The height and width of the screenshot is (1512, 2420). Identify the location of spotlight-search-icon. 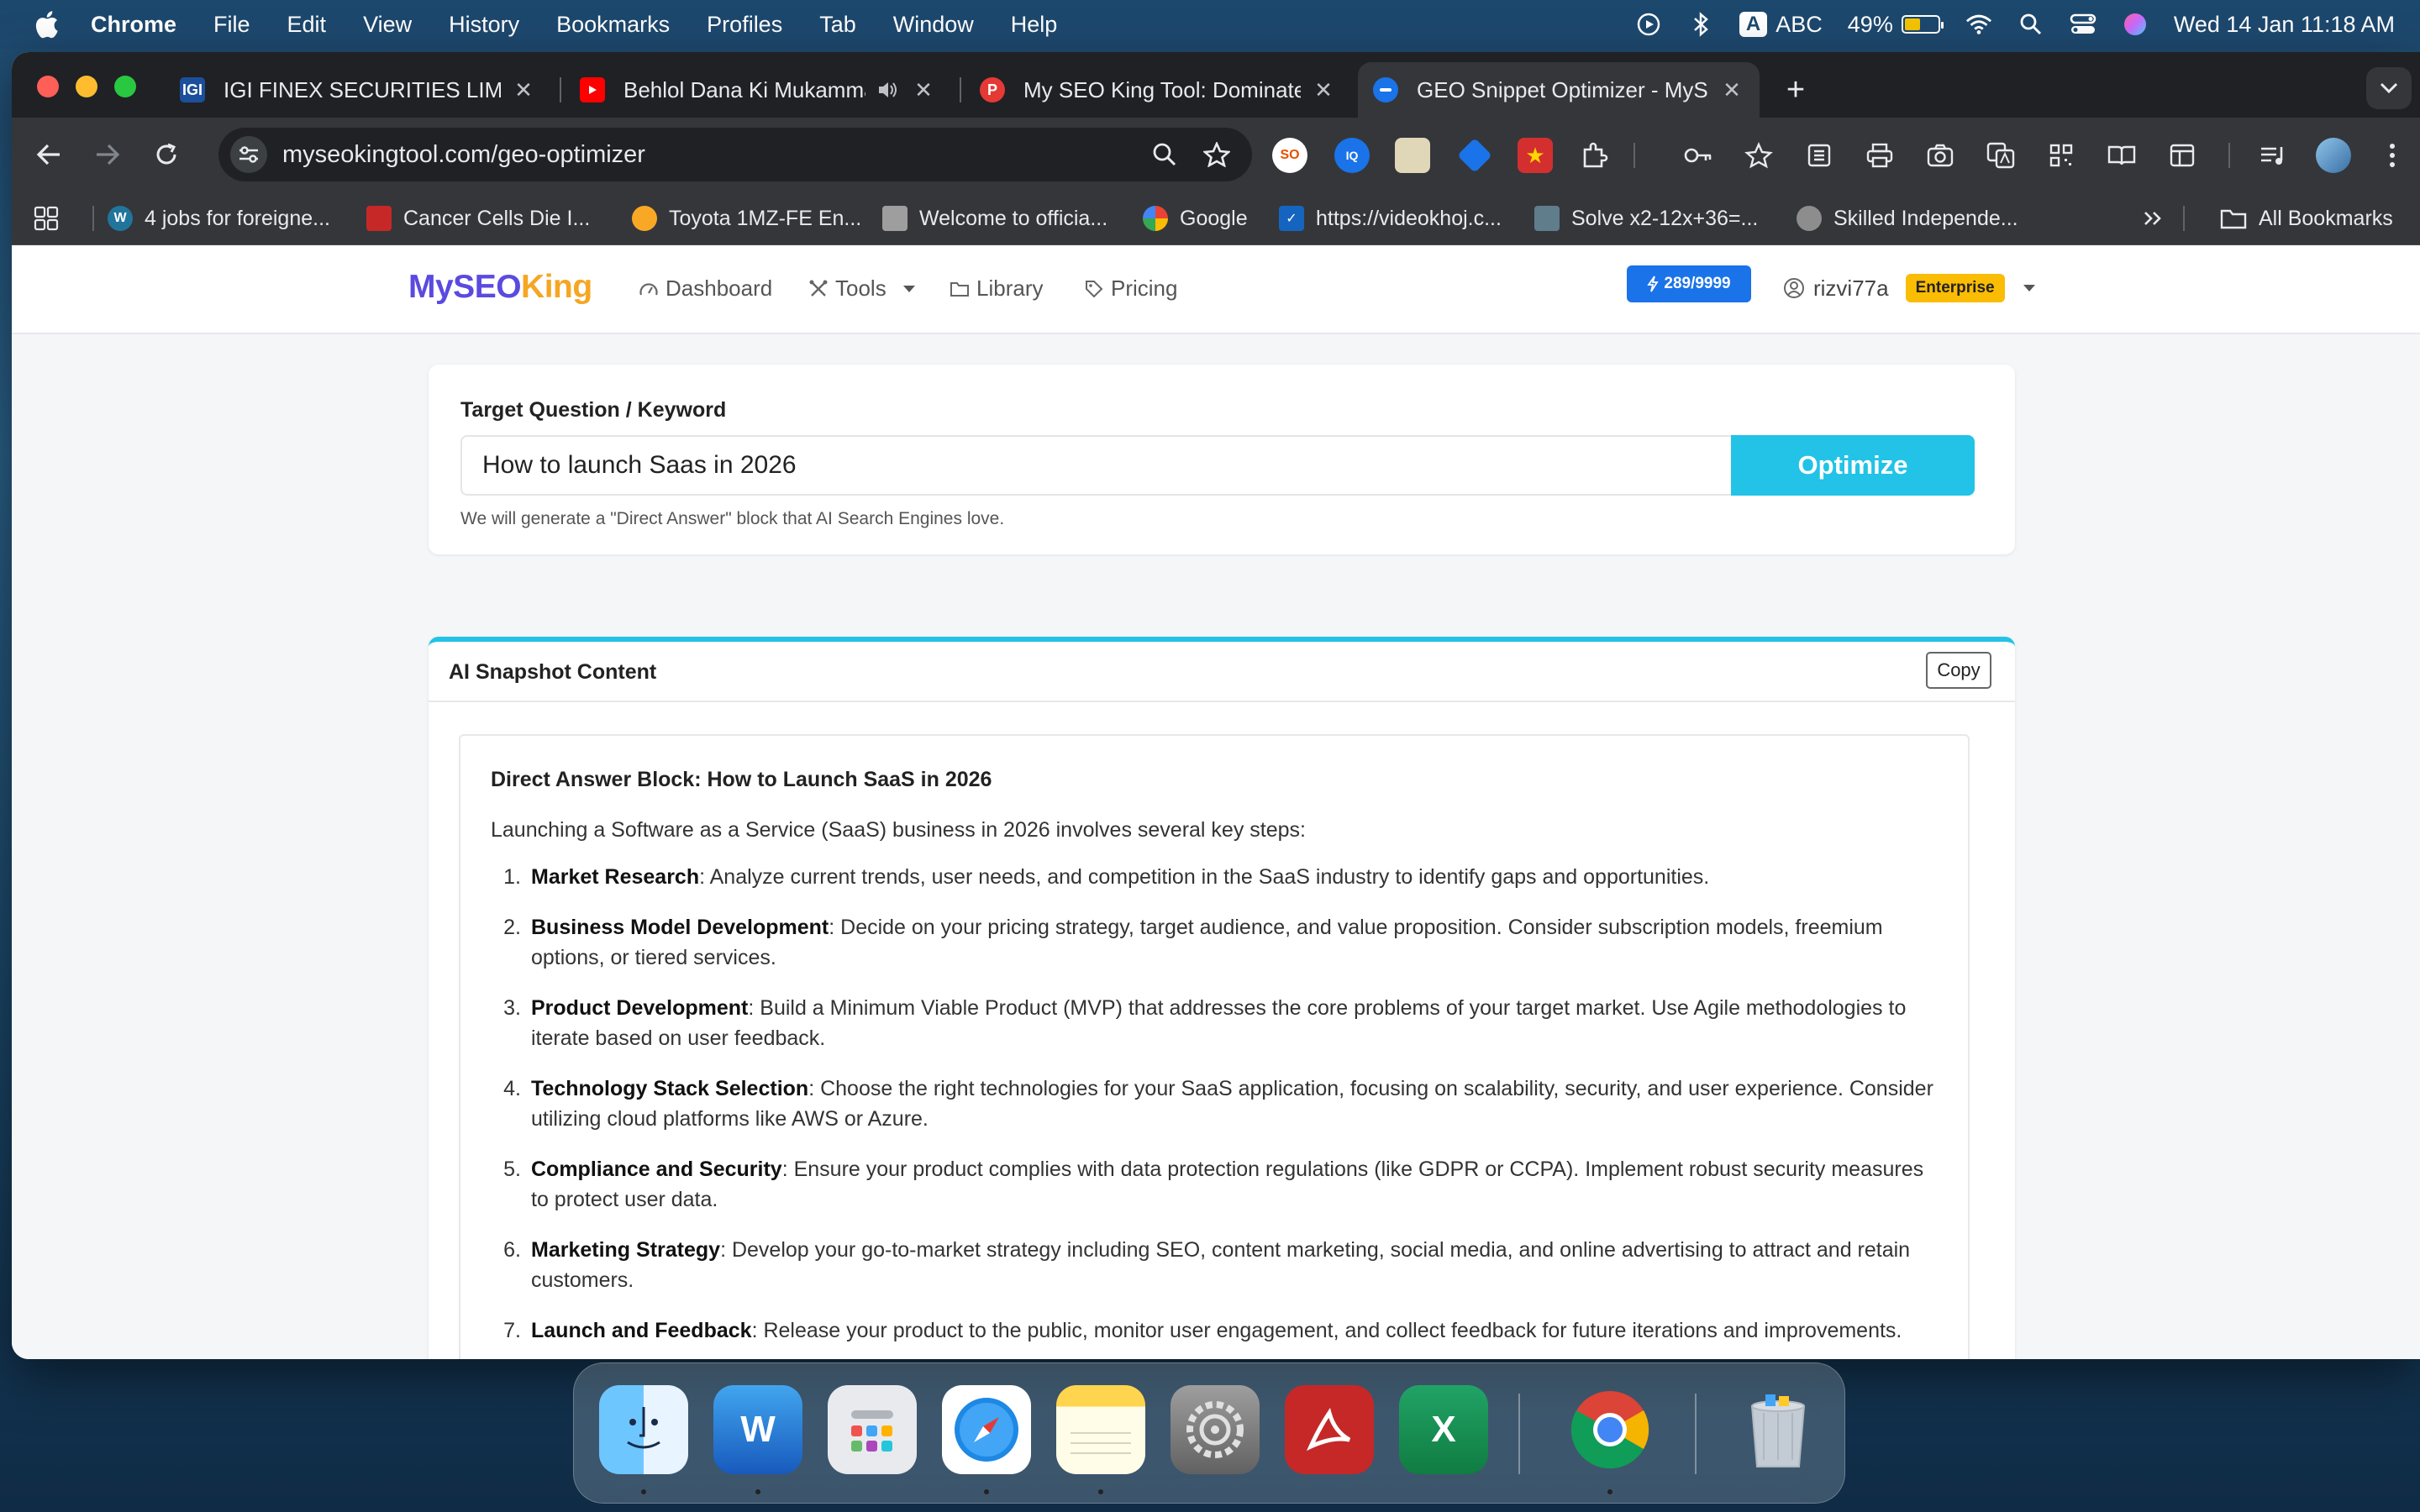
(2031, 24).